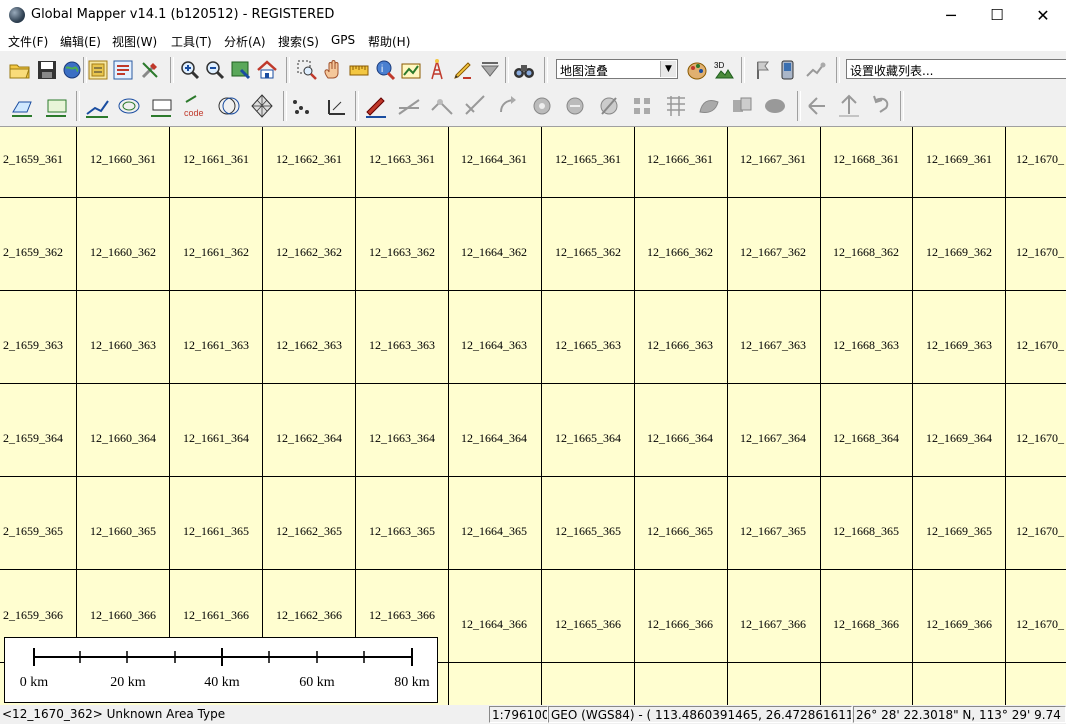 This screenshot has height=724, width=1066. Describe the element at coordinates (951, 15) in the screenshot. I see `minimize-button: ─` at that location.